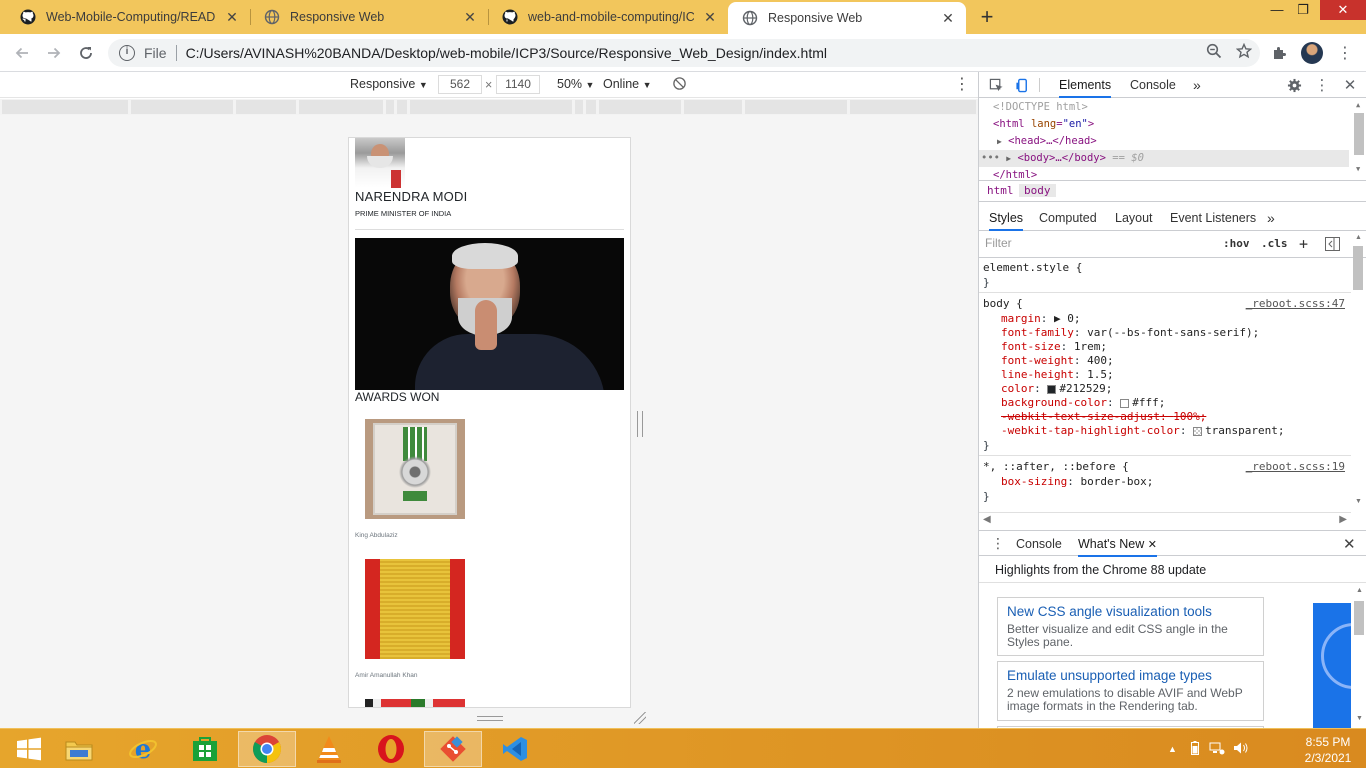 Image resolution: width=1366 pixels, height=769 pixels. What do you see at coordinates (1217, 749) in the screenshot?
I see `network-icon` at bounding box center [1217, 749].